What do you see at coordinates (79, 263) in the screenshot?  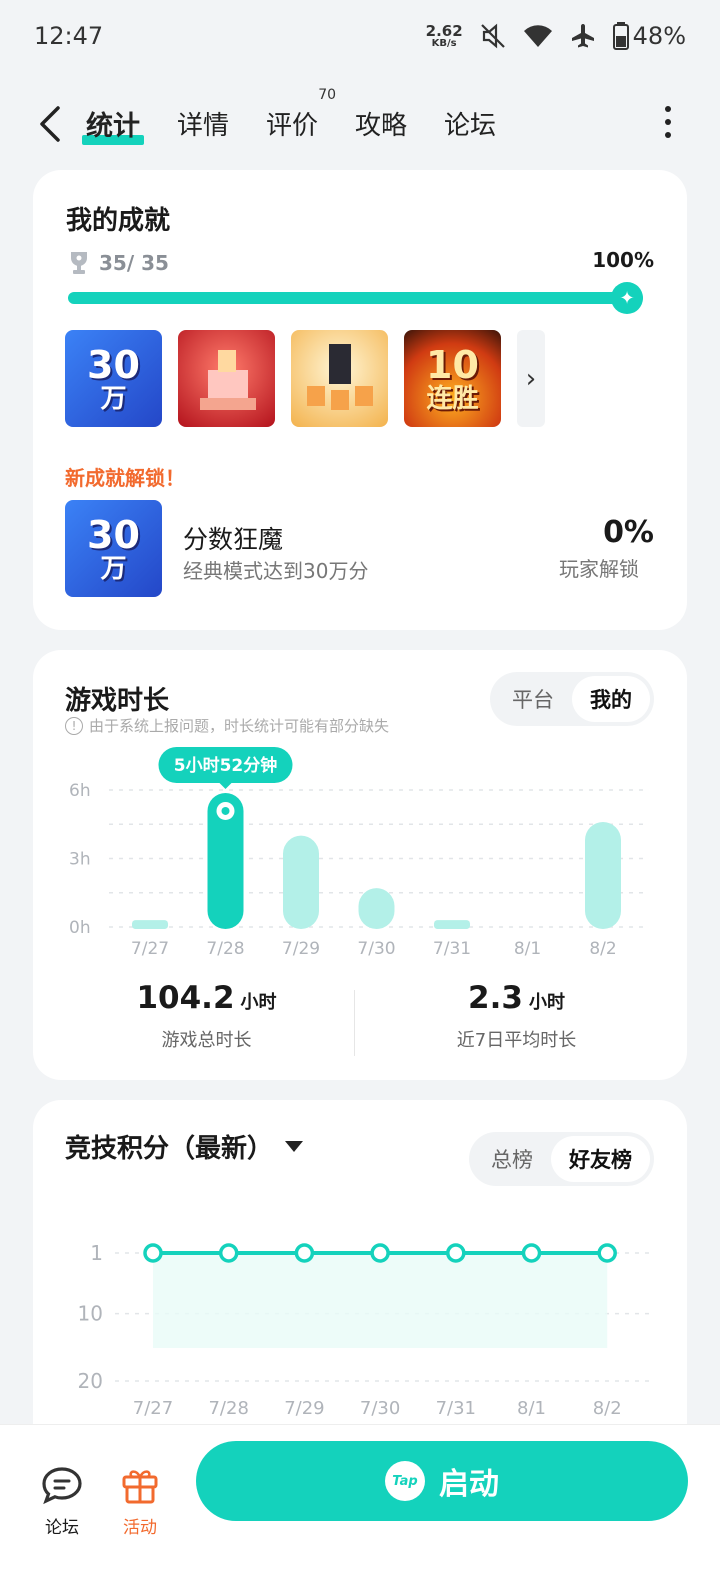 I see `trophy-icon` at bounding box center [79, 263].